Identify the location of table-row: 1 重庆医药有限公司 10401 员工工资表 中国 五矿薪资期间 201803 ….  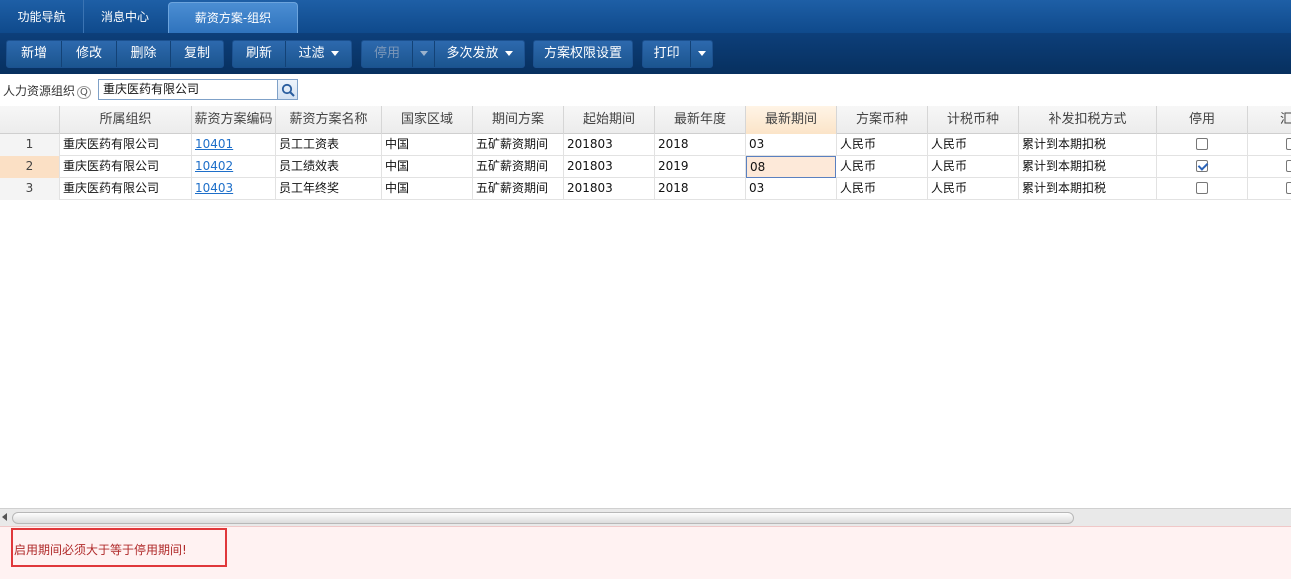
(645, 145).